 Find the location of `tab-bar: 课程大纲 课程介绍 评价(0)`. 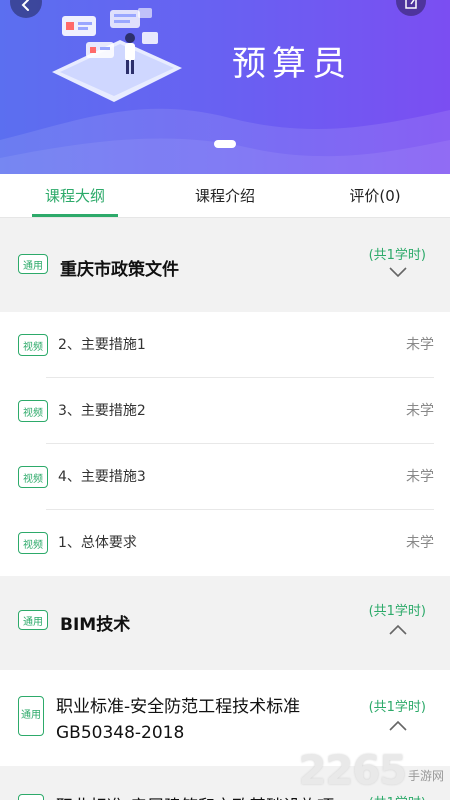

tab-bar: 课程大纲 课程介绍 评价(0) is located at coordinates (225, 196).